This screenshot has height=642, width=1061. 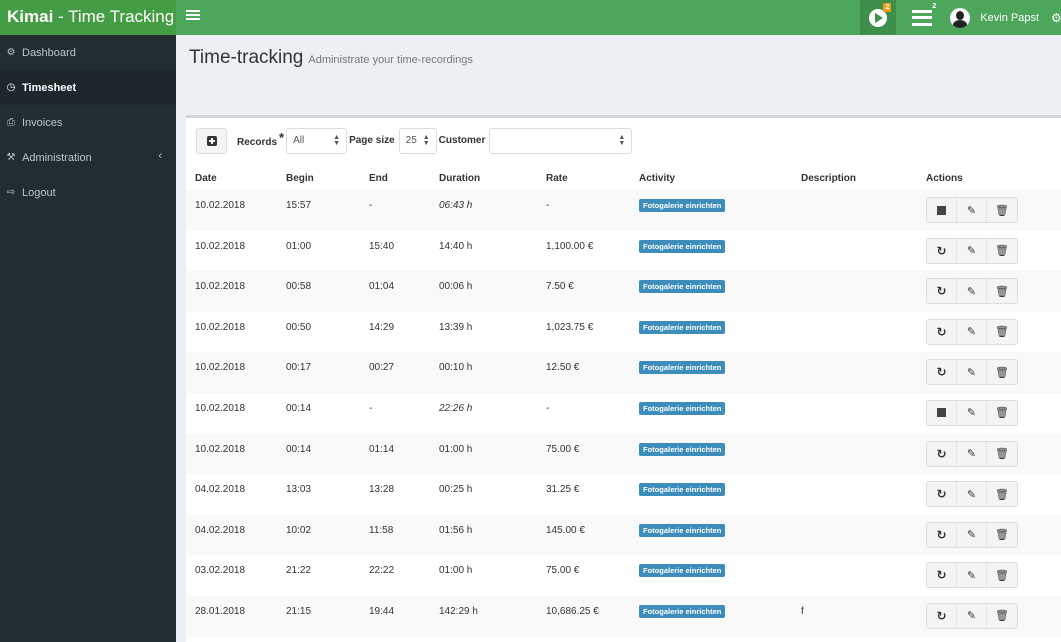 I want to click on cell-date: 04.02.2018, so click(x=220, y=490).